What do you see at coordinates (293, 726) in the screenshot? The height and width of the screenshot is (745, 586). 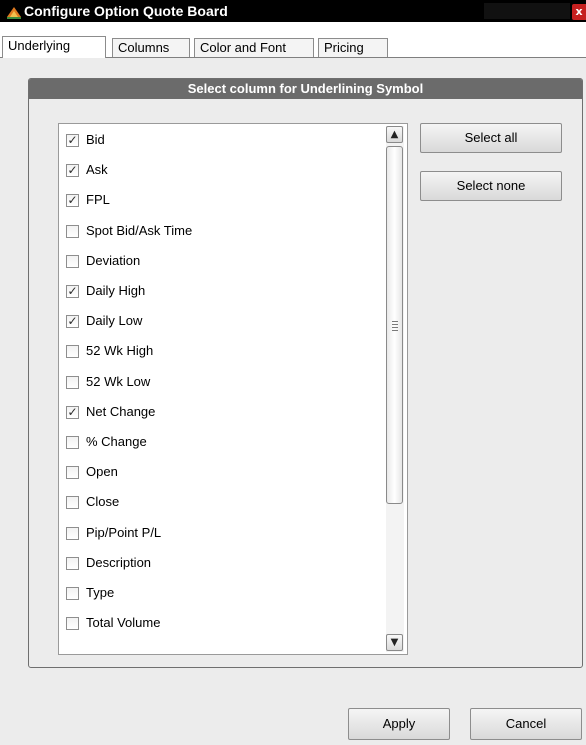 I see `dialog-button-bar: Apply Cancel` at bounding box center [293, 726].